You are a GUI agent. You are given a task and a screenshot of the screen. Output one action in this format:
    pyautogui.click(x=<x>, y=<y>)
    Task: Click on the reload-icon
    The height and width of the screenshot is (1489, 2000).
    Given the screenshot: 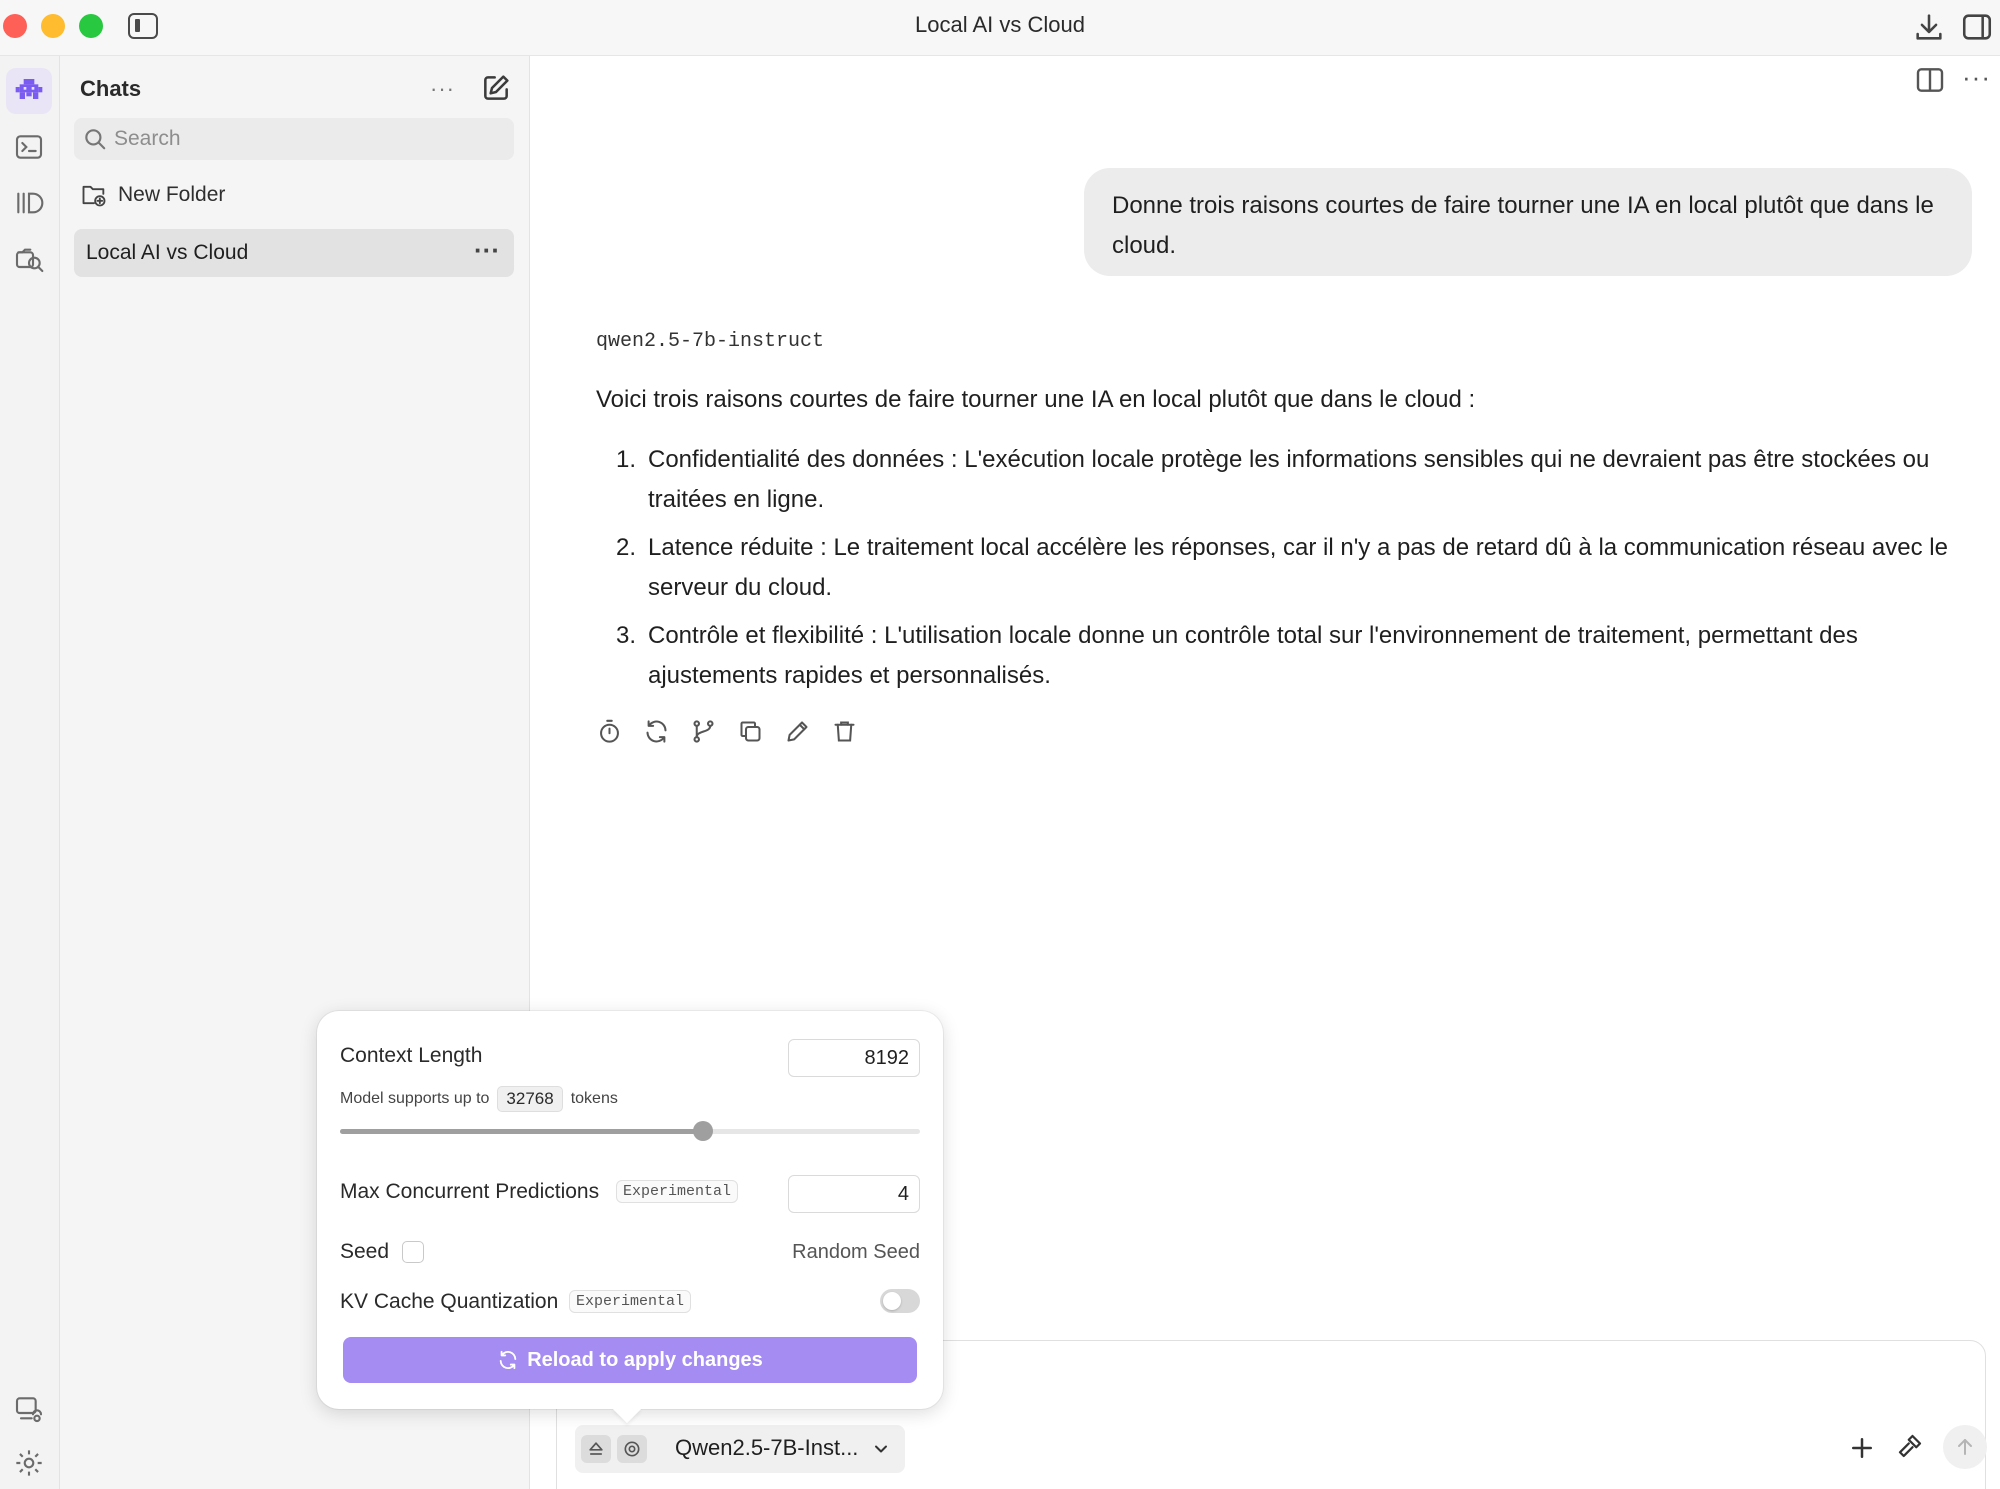 What is the action you would take?
    pyautogui.click(x=508, y=1360)
    